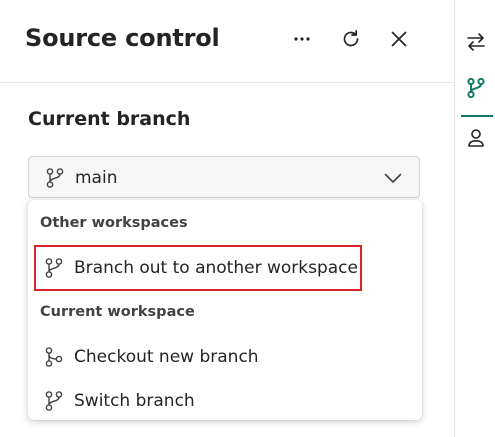 Image resolution: width=495 pixels, height=437 pixels. Describe the element at coordinates (117, 312) in the screenshot. I see `menu-group-current-workspace: Current workspace` at that location.